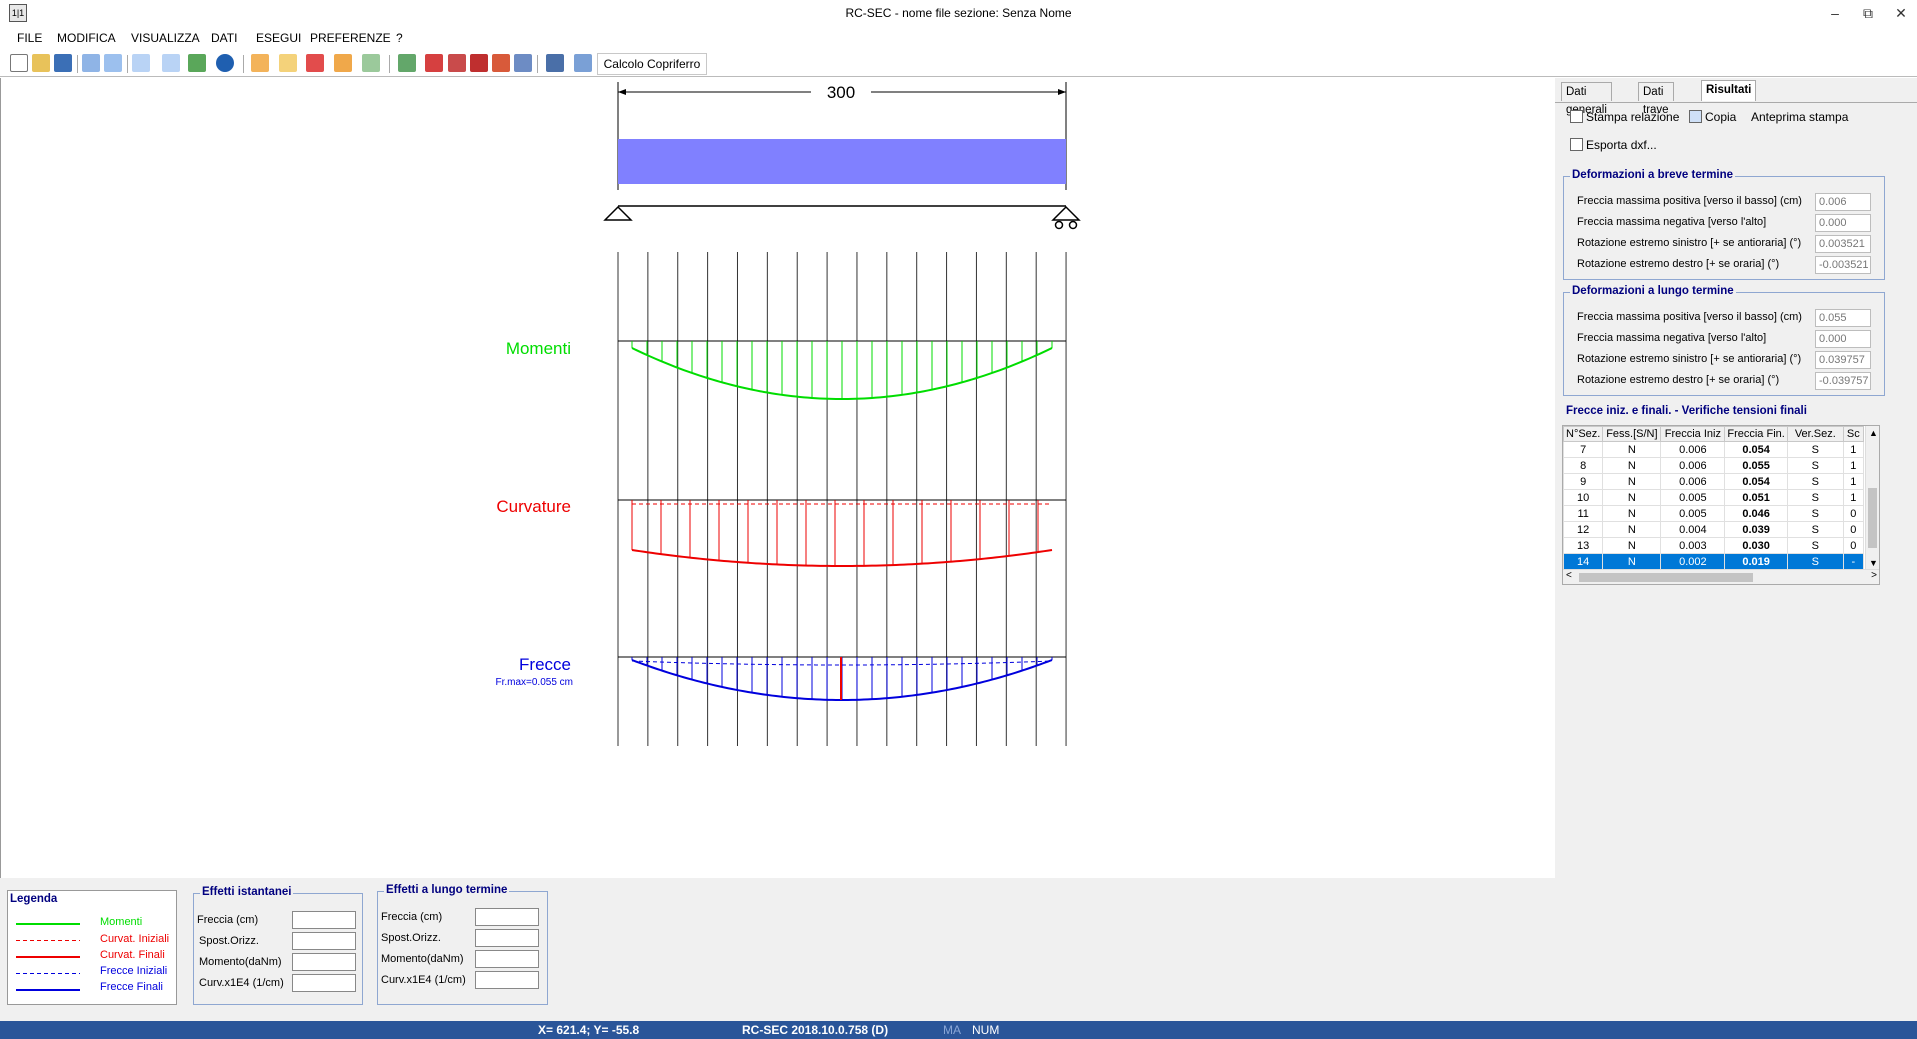  I want to click on table-row: 10 N 0.005 0.051 S 1, so click(1713, 497).